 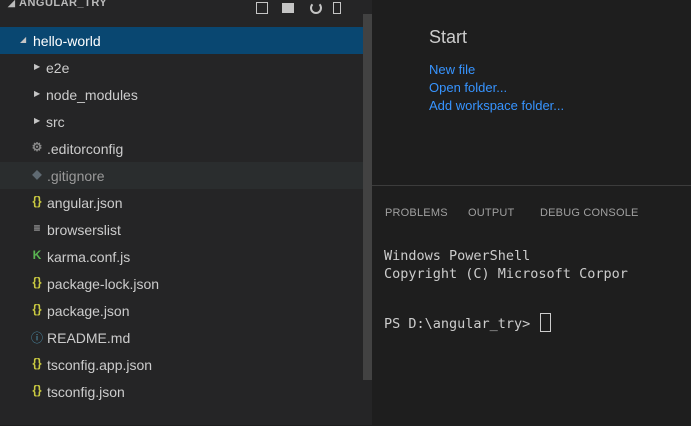 What do you see at coordinates (100, 365) in the screenshot?
I see `tree-item-label: tsconfig.app.json` at bounding box center [100, 365].